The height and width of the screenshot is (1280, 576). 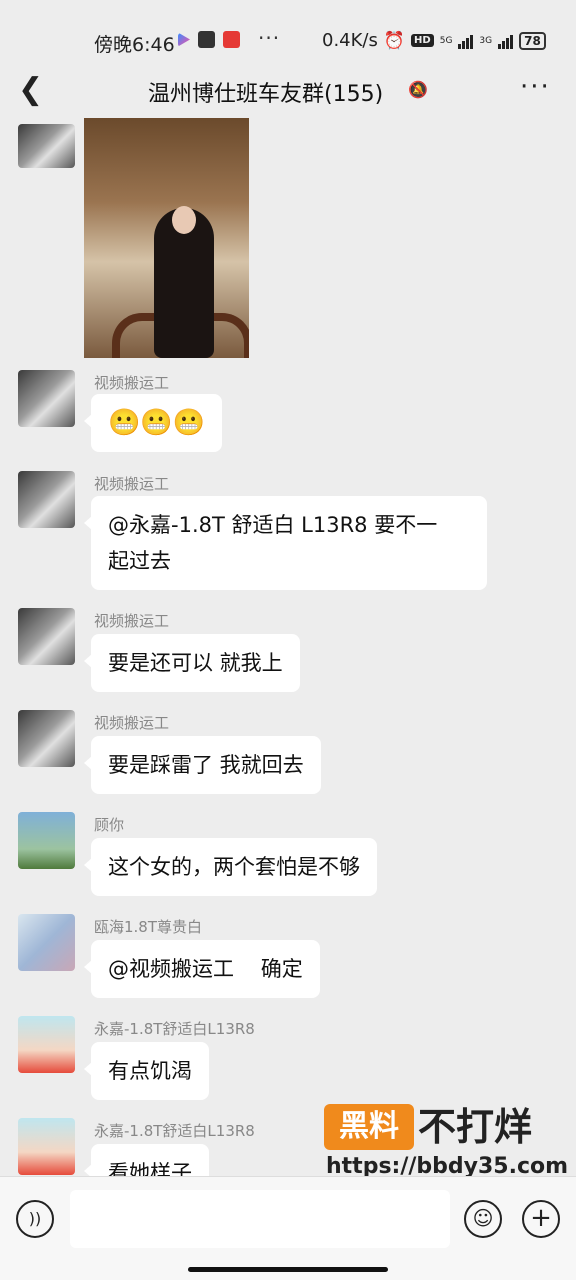 I want to click on status-app-icons, so click(x=209, y=39).